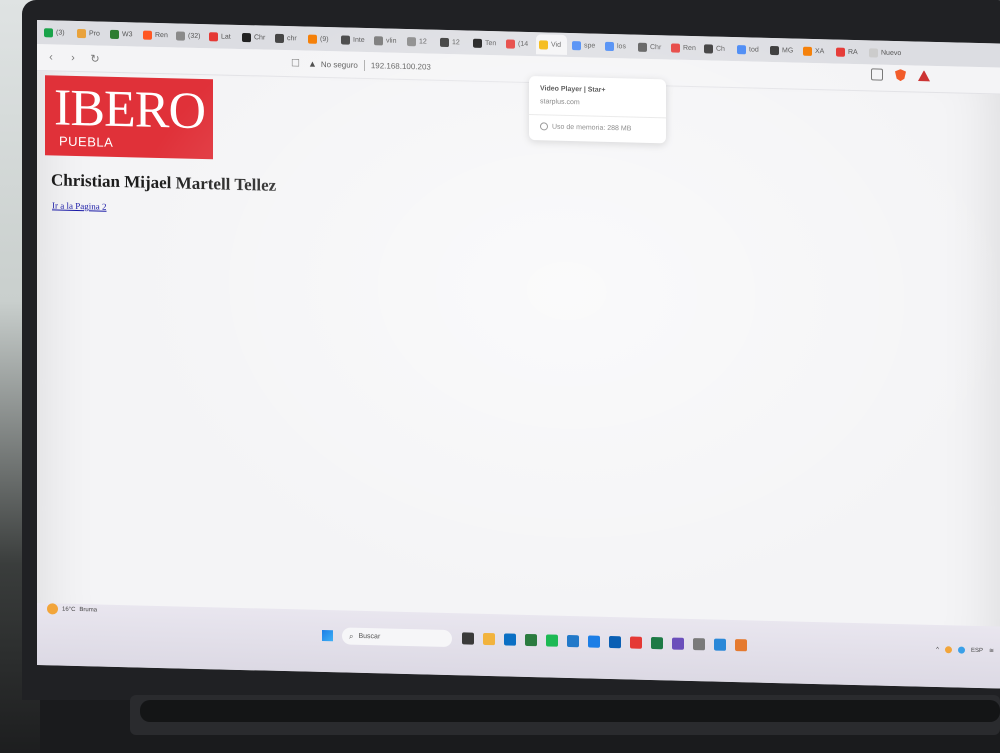 This screenshot has width=1000, height=753. I want to click on browser-tab: Ten, so click(485, 43).